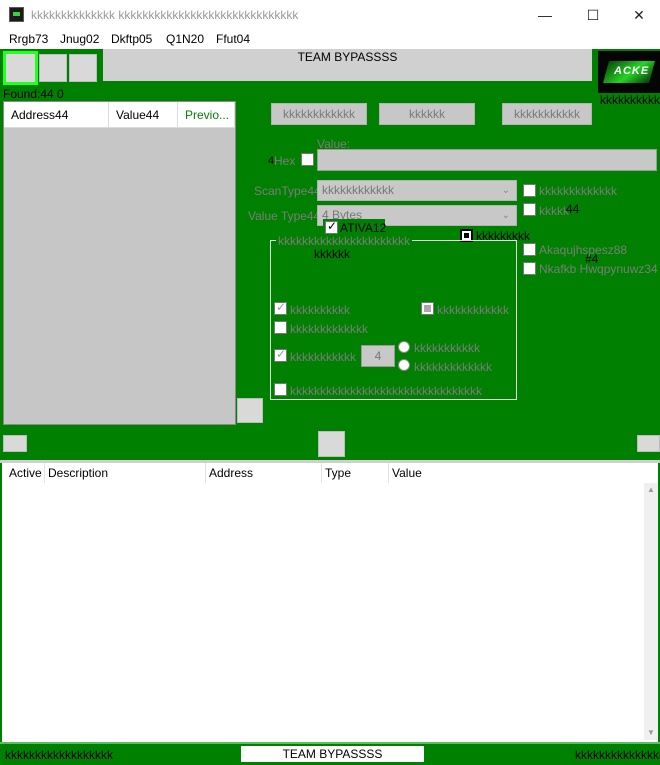  What do you see at coordinates (79, 39) in the screenshot?
I see `menu-item-2: Jnug02` at bounding box center [79, 39].